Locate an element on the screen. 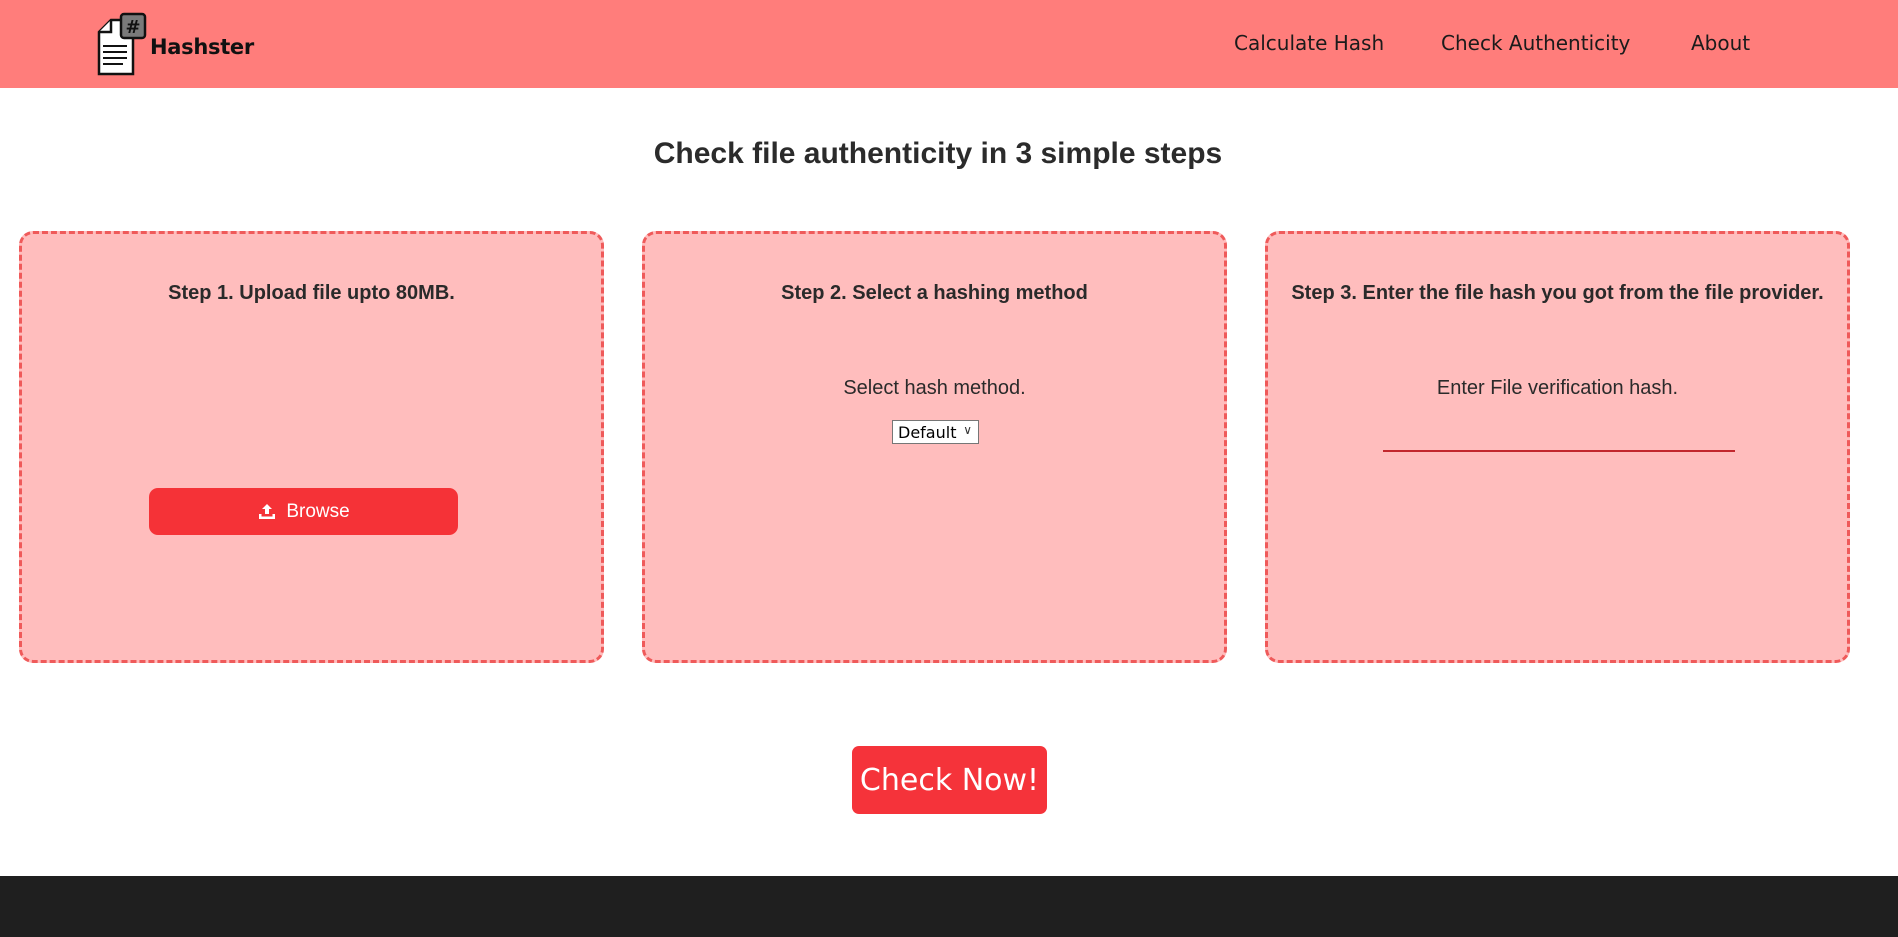 The height and width of the screenshot is (937, 1898). step-1-title: Step 1. Upload file upto 80MB. is located at coordinates (311, 293).